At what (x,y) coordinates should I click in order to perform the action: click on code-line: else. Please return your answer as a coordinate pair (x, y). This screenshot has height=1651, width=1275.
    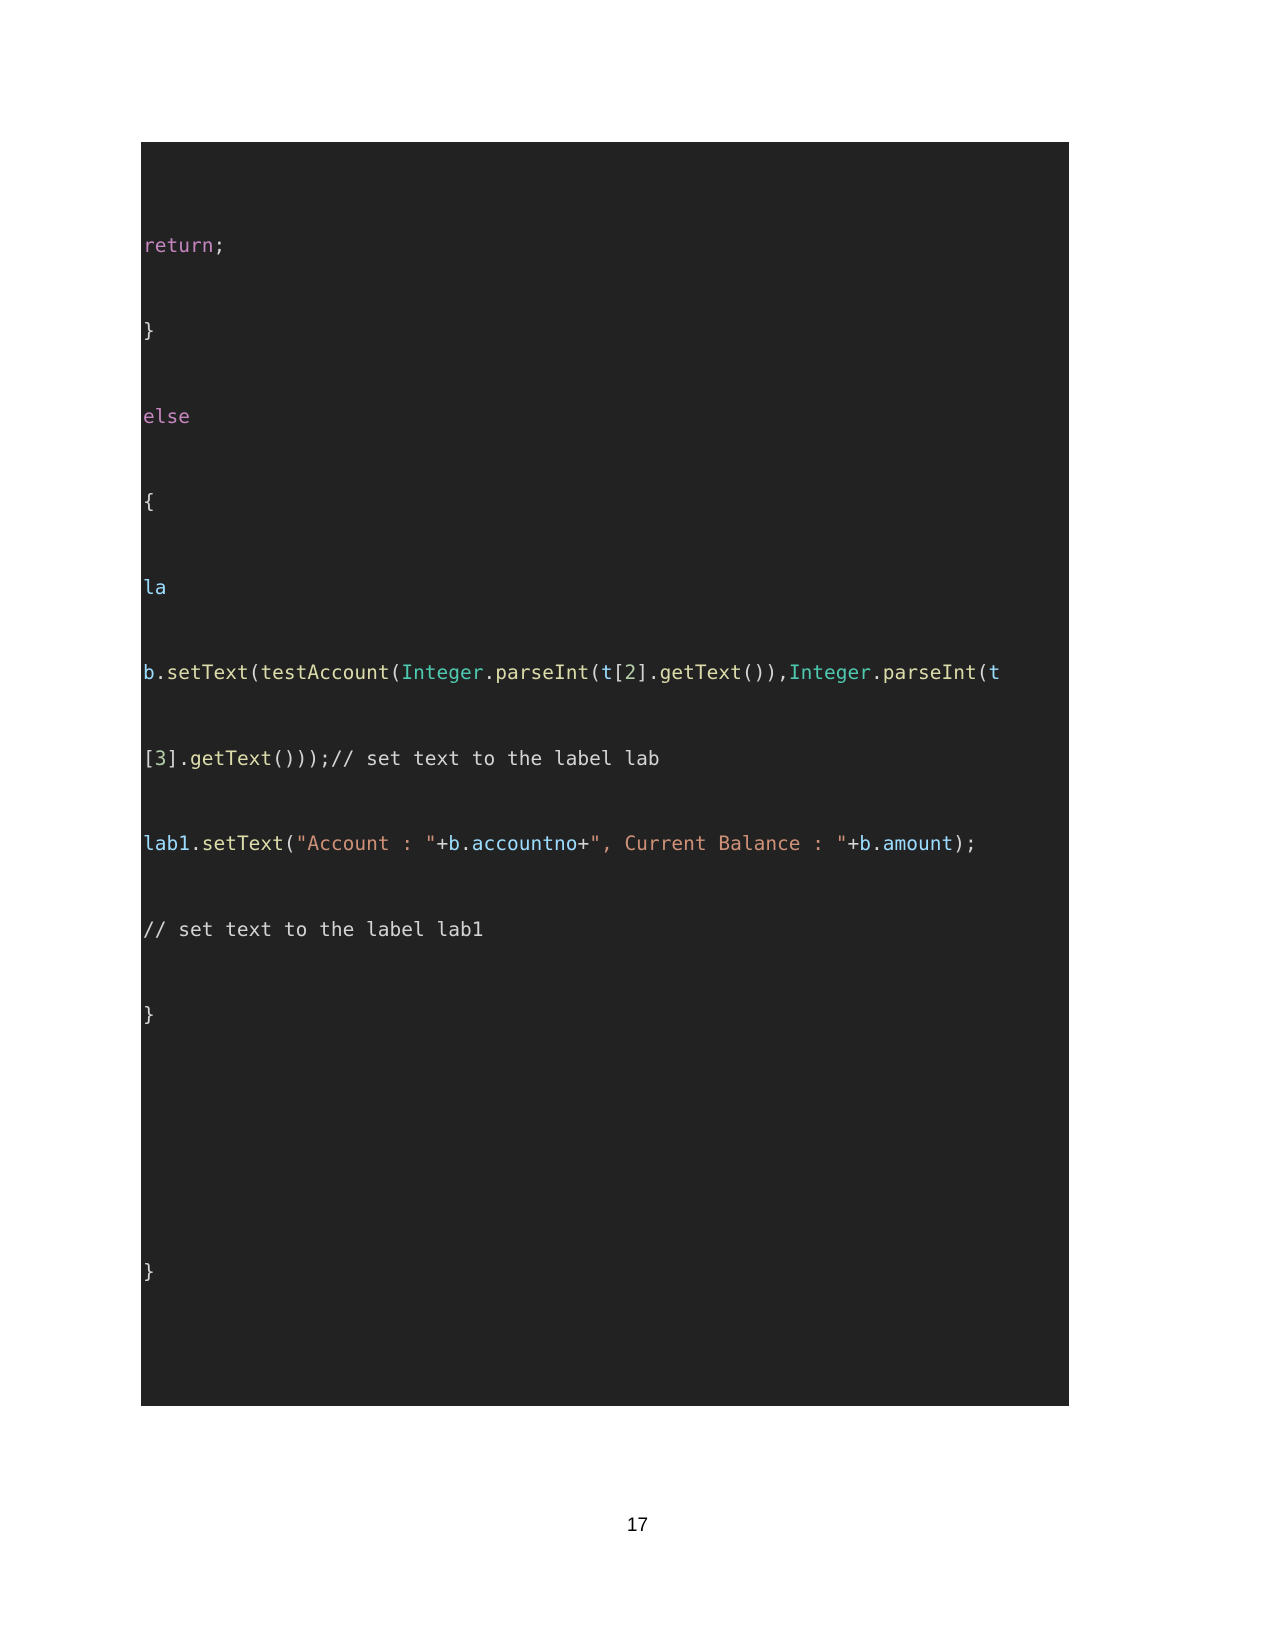
    Looking at the image, I should click on (166, 416).